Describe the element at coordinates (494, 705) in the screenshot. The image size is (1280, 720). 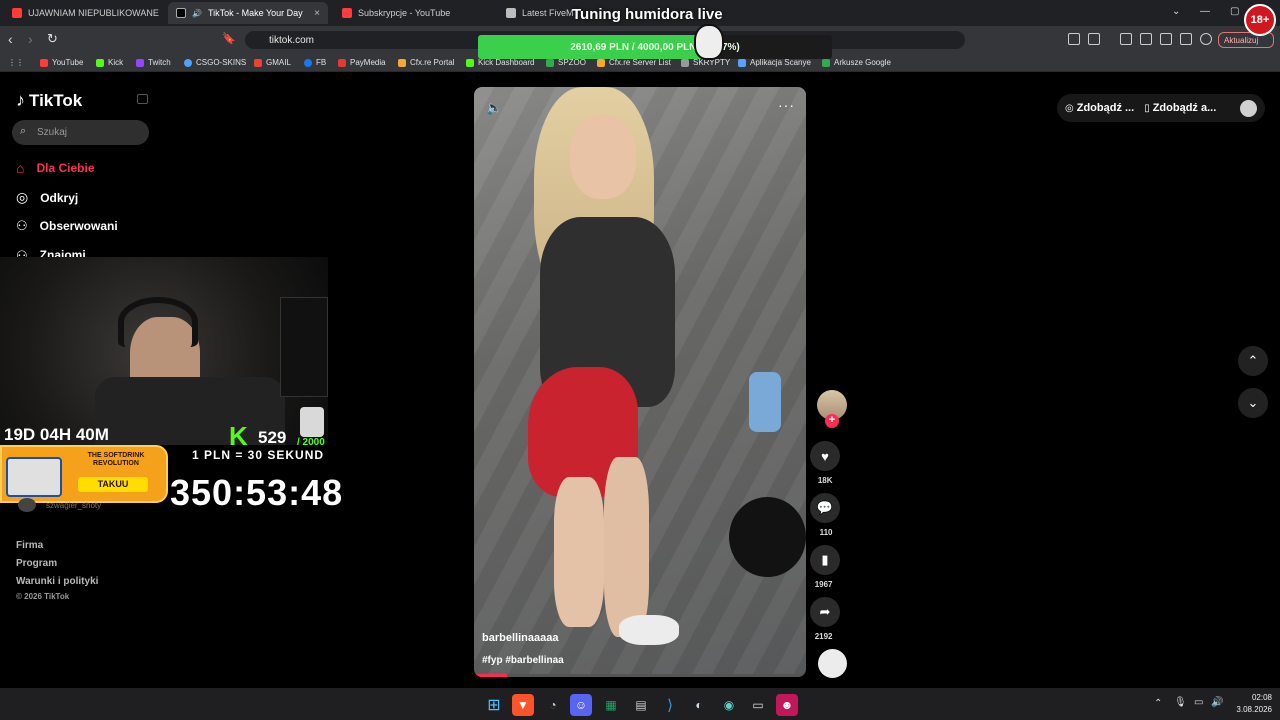
I see `windows-start-icon: ⊞` at that location.